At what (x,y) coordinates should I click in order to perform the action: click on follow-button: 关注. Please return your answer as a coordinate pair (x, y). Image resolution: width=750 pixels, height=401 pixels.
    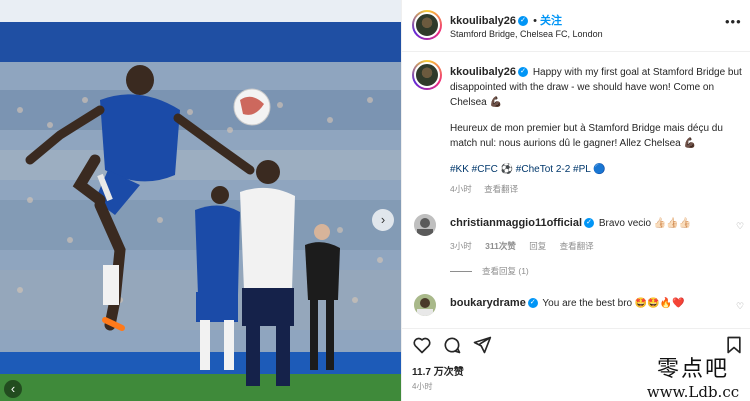
    Looking at the image, I should click on (551, 21).